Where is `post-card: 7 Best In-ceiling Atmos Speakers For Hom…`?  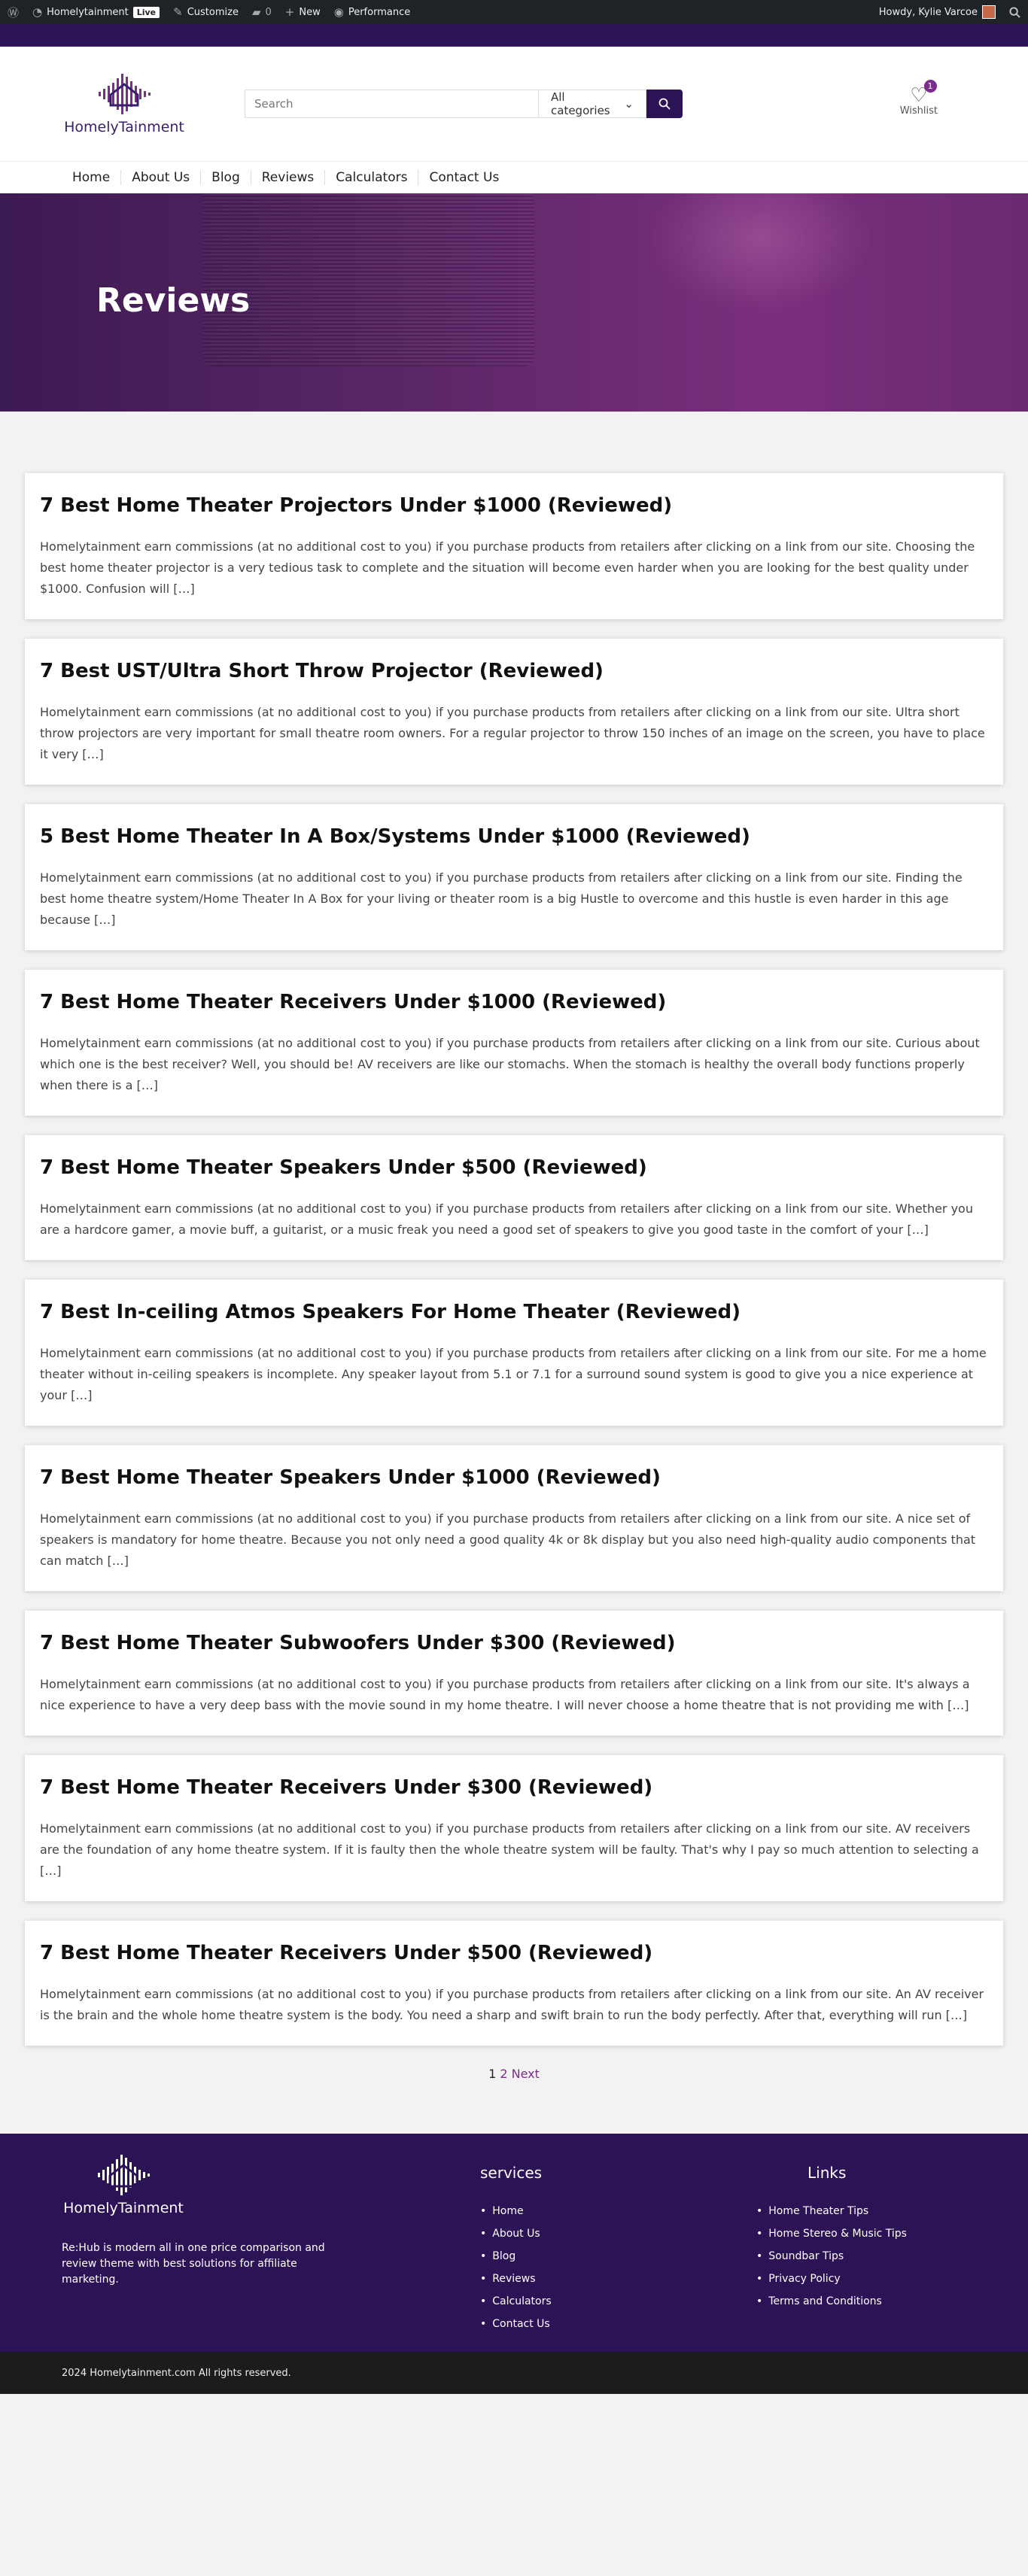 post-card: 7 Best In-ceiling Atmos Speakers For Hom… is located at coordinates (514, 1353).